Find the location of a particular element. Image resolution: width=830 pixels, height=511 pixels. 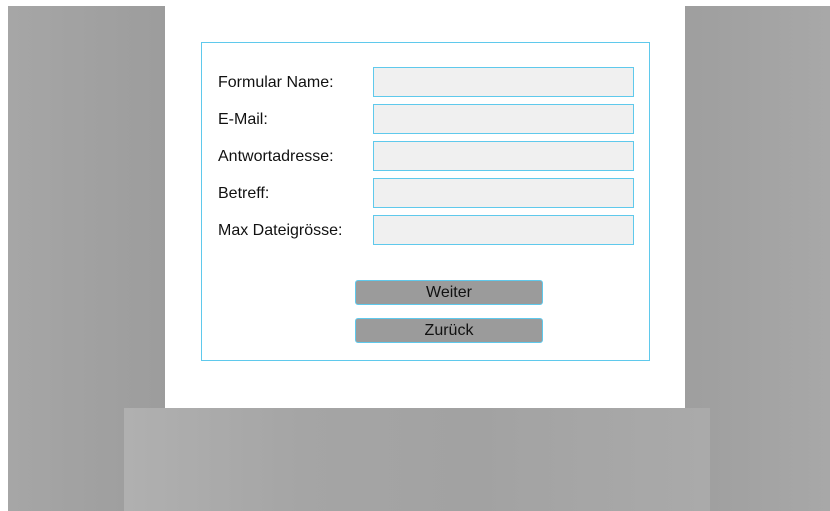

email-input is located at coordinates (503, 119).